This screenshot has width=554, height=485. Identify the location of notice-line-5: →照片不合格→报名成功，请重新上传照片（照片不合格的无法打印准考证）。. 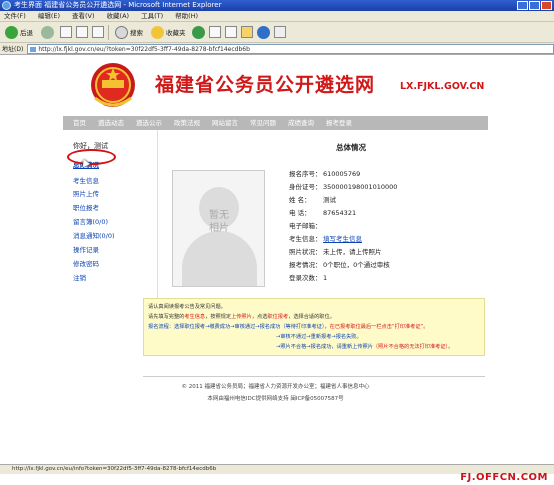
(365, 347).